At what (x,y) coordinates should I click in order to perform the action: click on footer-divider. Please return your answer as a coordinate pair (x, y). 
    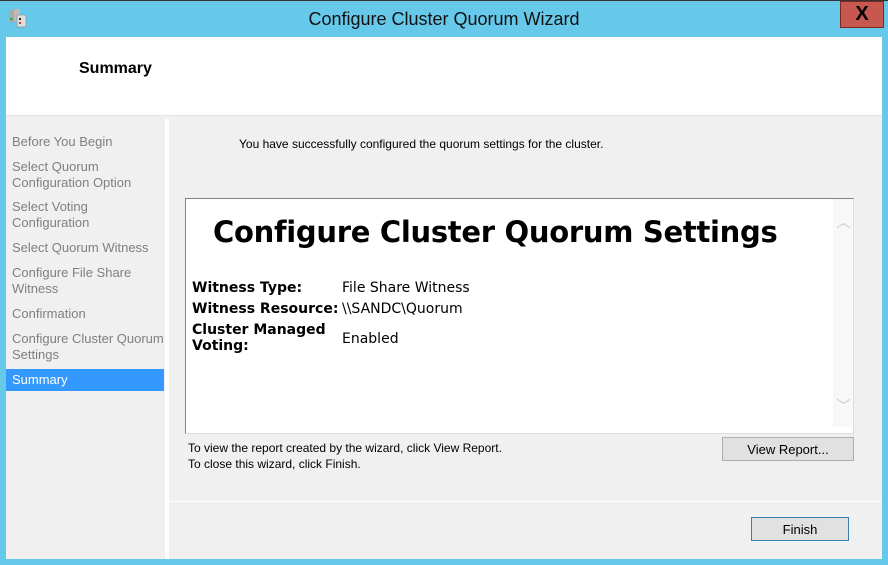
    Looking at the image, I should click on (525, 501).